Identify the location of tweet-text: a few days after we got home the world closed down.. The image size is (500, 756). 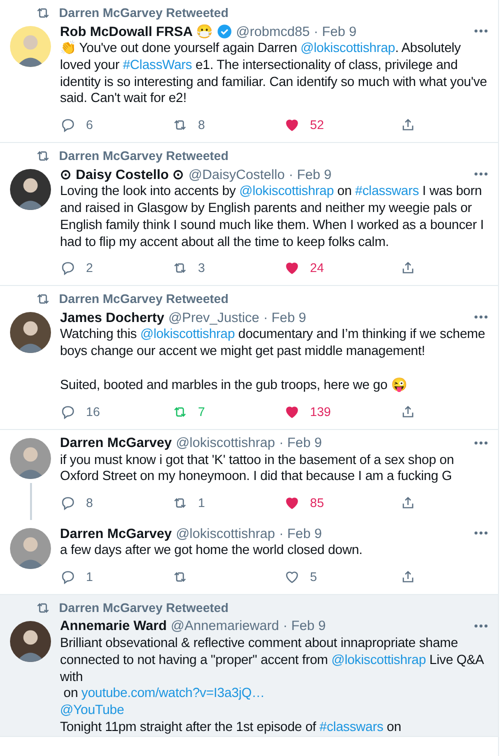
(212, 550).